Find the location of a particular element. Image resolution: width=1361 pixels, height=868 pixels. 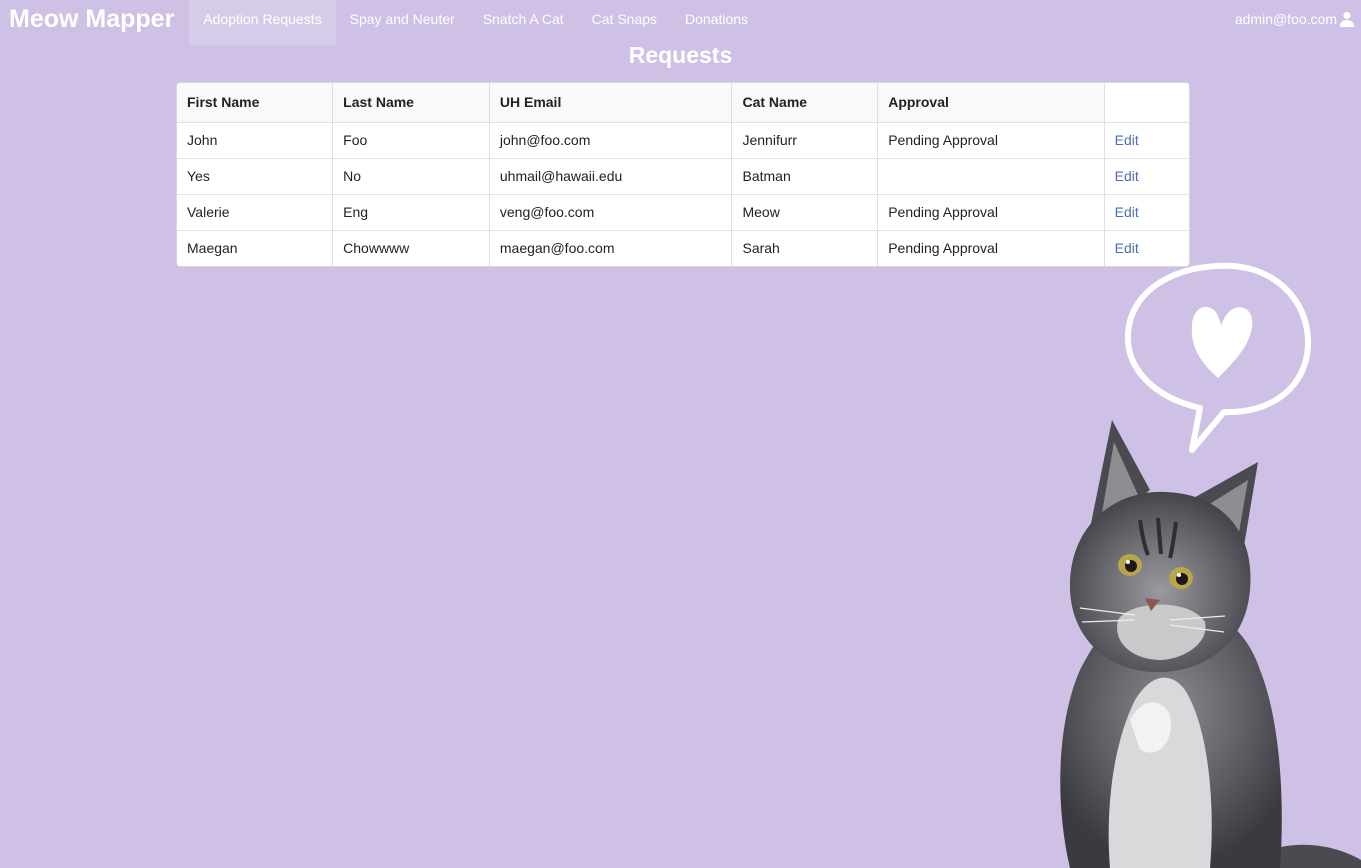

nav-item-donations: Donations is located at coordinates (716, 22).